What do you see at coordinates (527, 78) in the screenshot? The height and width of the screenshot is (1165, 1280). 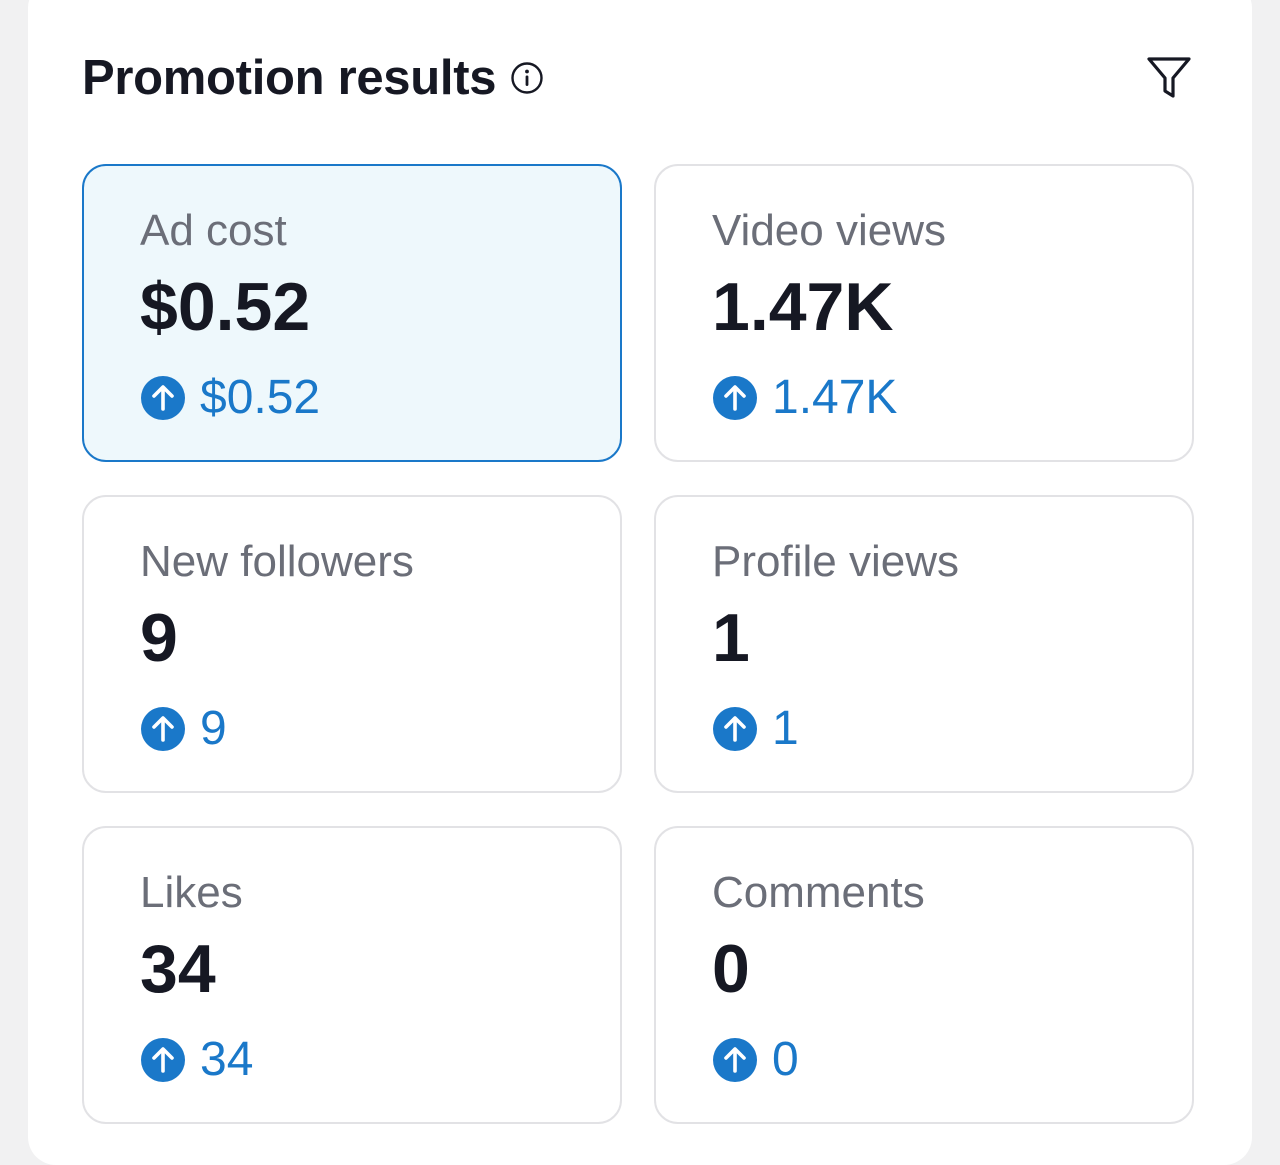 I see `info-icon` at bounding box center [527, 78].